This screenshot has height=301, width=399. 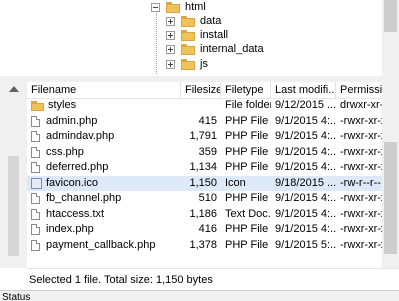 I want to click on filesize-cell, so click(x=201, y=106).